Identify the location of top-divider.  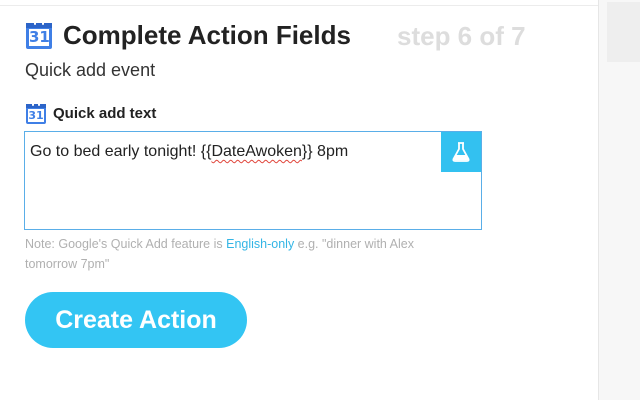
(299, 5).